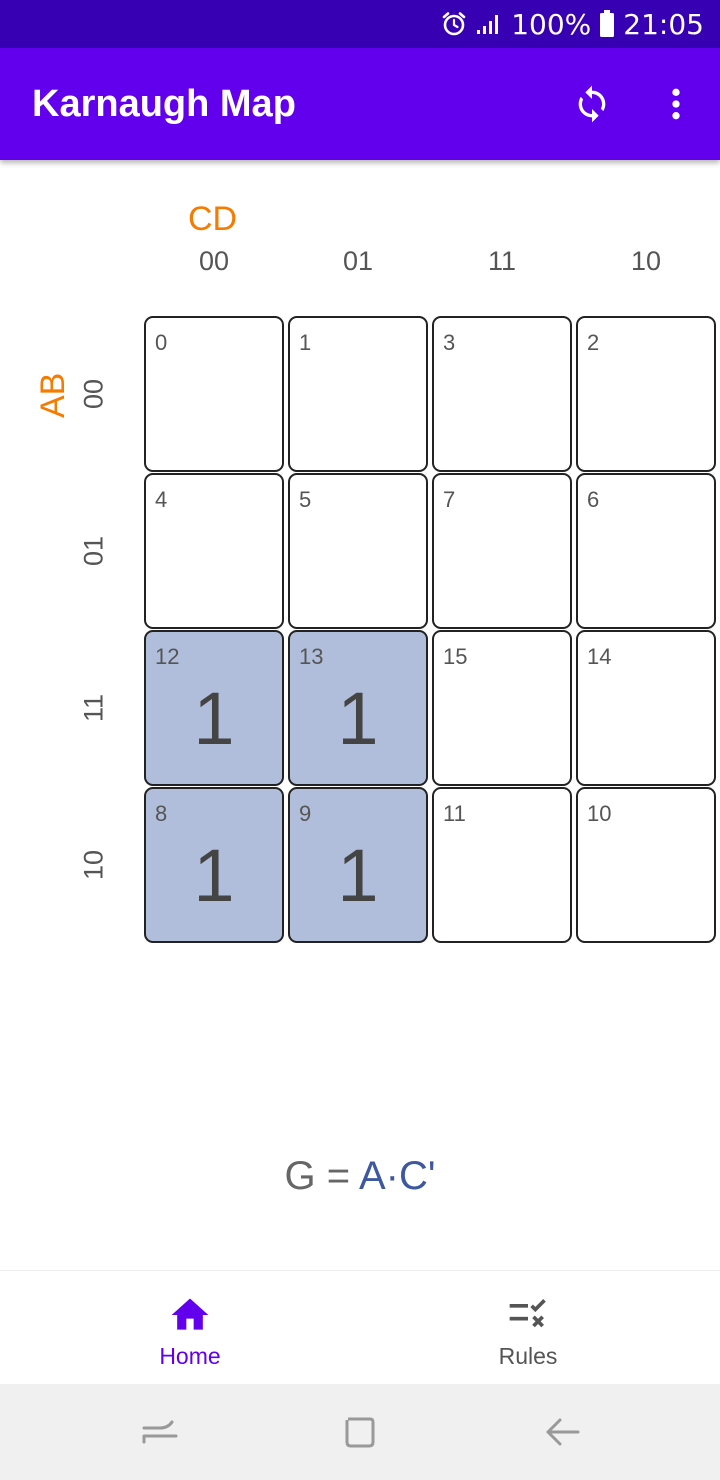 The width and height of the screenshot is (720, 1480). I want to click on kmap-cell: 4, so click(214, 551).